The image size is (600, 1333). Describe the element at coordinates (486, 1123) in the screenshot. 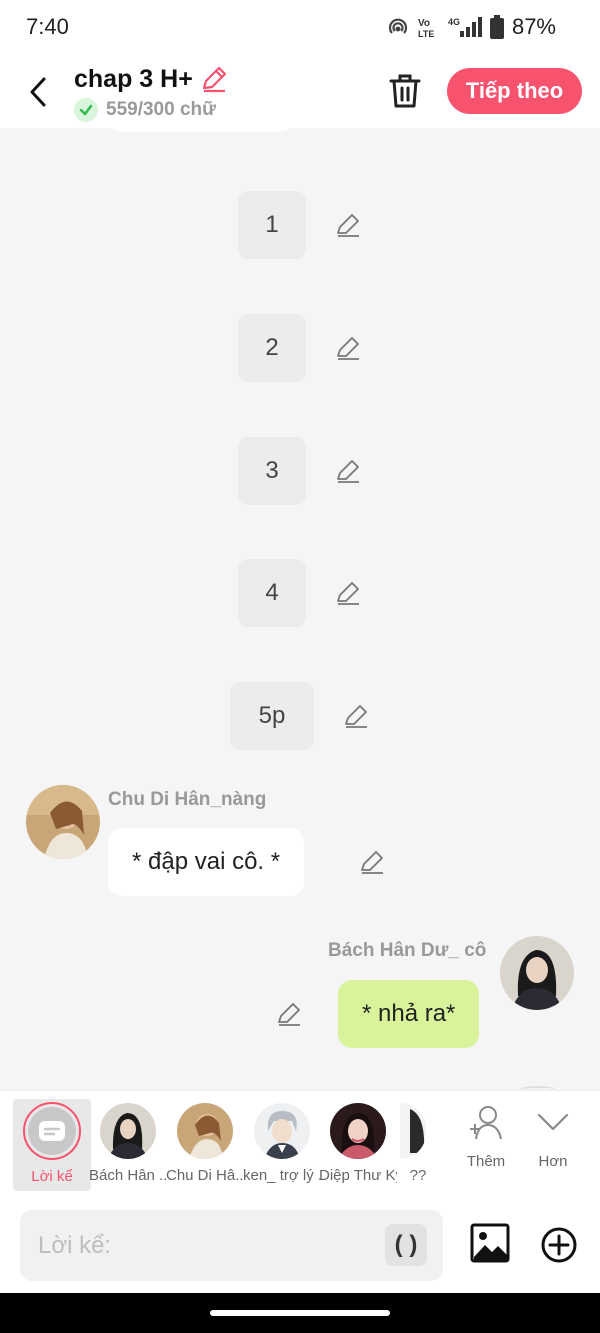

I see `add-person-icon` at that location.